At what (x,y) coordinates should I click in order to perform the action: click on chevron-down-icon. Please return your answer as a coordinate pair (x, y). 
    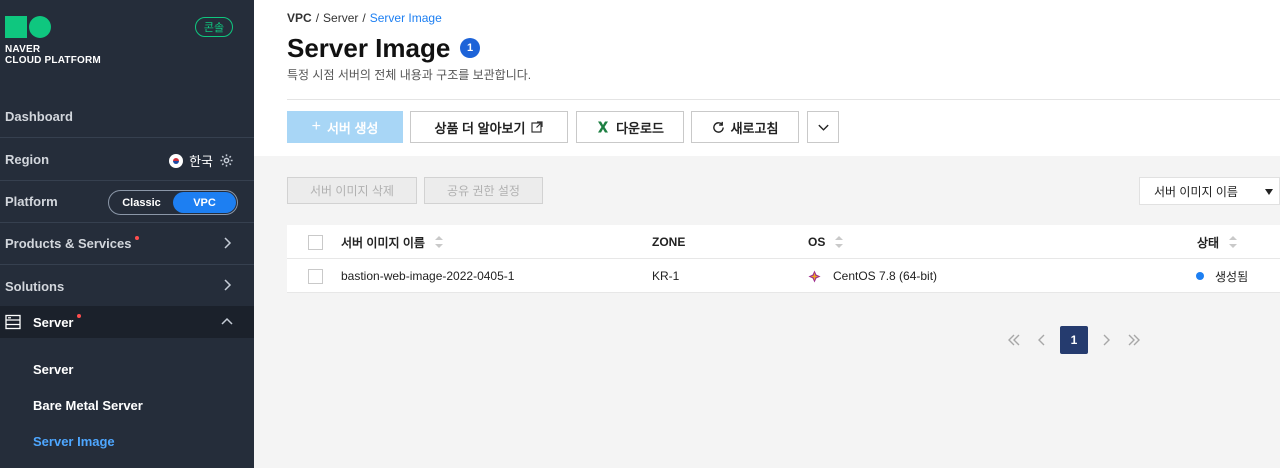
    Looking at the image, I should click on (823, 127).